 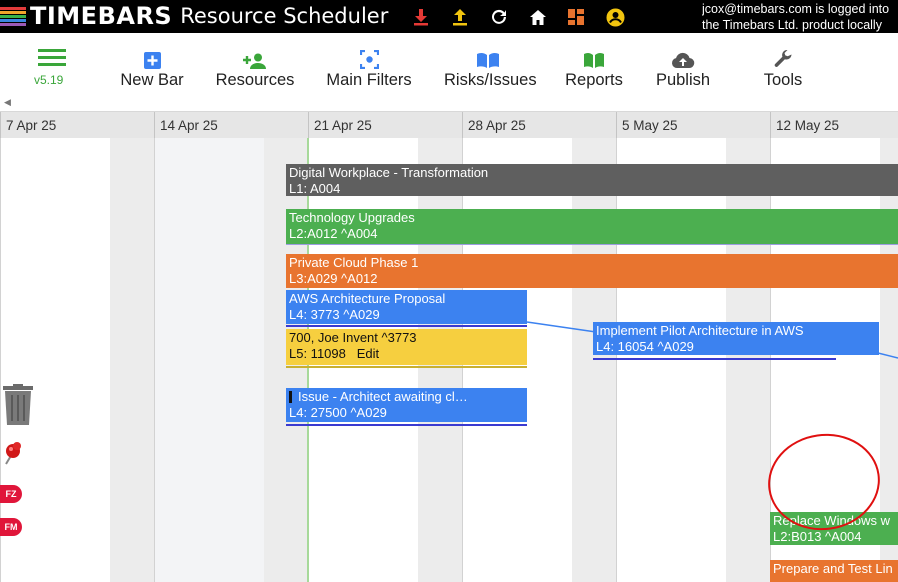 I want to click on resources-label: Resources, so click(x=255, y=80).